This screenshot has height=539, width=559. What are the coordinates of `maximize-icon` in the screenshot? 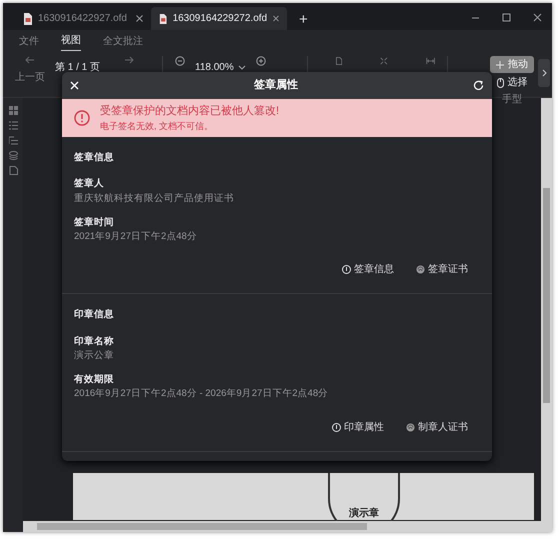 It's located at (506, 17).